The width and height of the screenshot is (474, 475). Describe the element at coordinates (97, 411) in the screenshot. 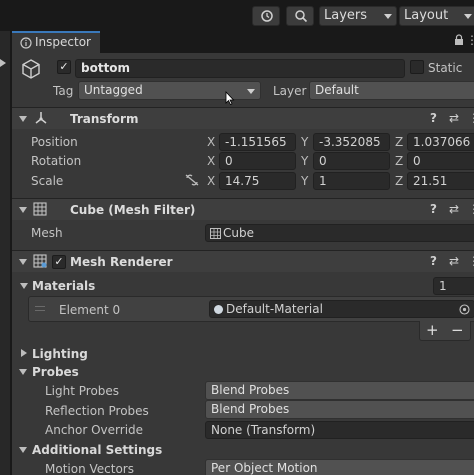

I see `reflection-probes-label: Reflection Probes` at that location.